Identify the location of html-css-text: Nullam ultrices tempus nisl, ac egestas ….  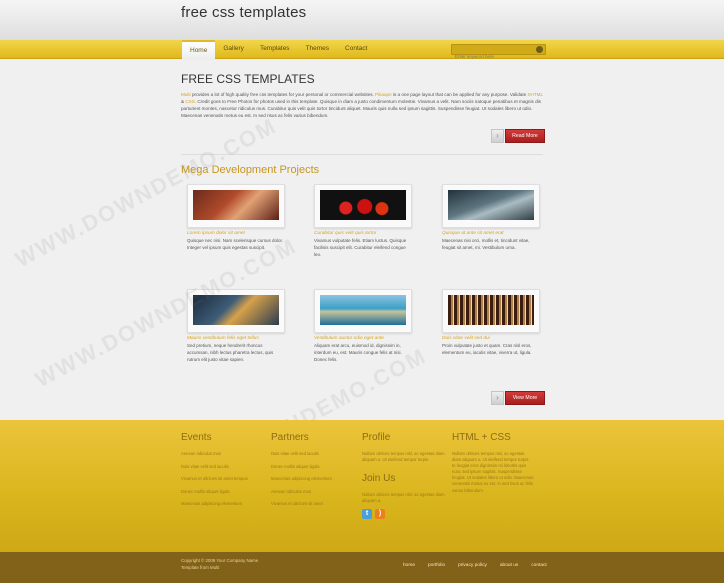
(493, 472).